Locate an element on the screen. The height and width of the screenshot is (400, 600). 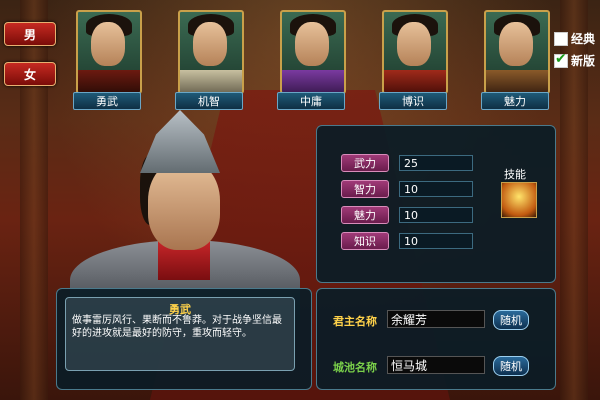
portrait-label-charisma: 魅力 is located at coordinates (515, 101).